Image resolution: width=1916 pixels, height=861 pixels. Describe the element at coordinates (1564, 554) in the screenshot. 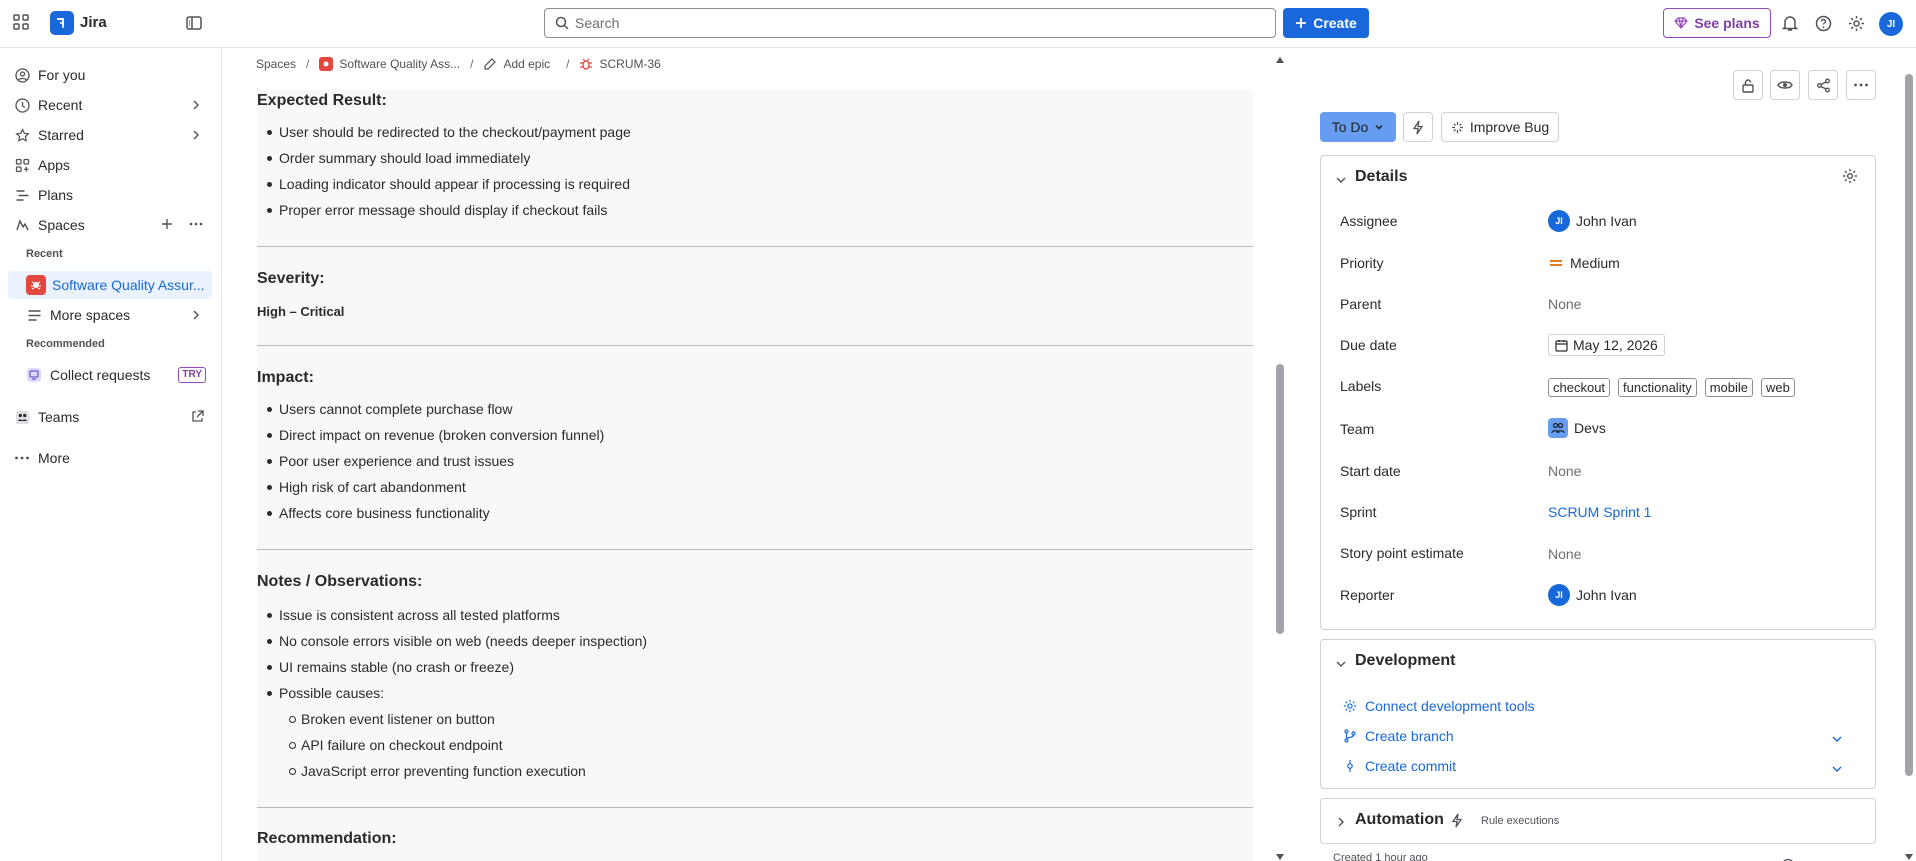

I see `story-points-value: None` at that location.